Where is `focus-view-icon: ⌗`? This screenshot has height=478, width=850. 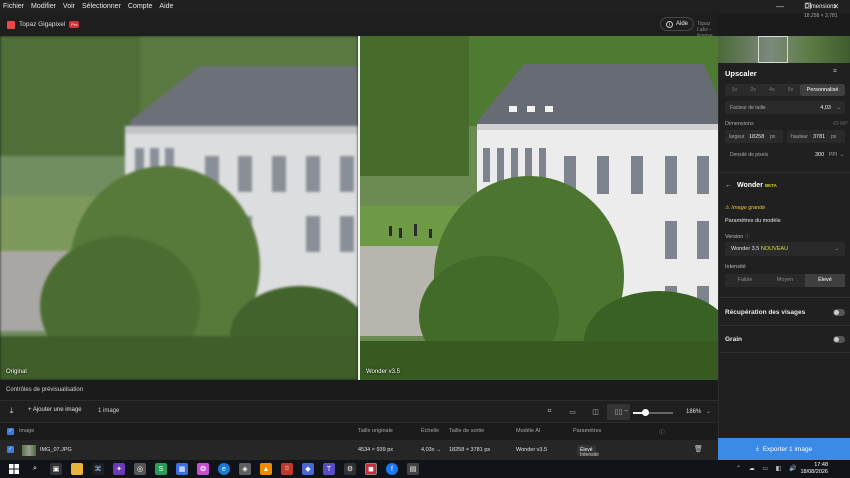
focus-view-icon: ⌗ is located at coordinates (549, 412).